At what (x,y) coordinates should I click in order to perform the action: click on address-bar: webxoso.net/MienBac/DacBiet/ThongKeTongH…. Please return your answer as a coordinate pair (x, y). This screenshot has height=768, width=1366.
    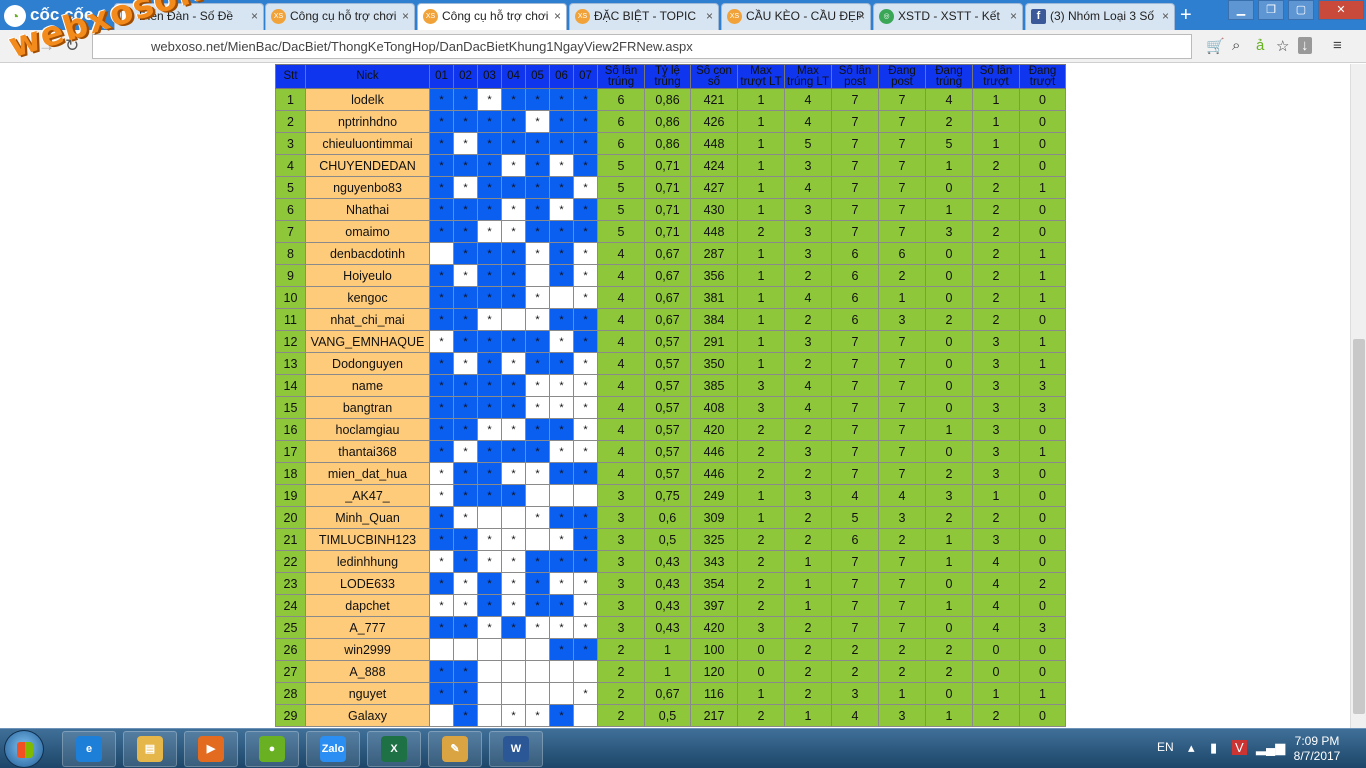
    Looking at the image, I should click on (642, 46).